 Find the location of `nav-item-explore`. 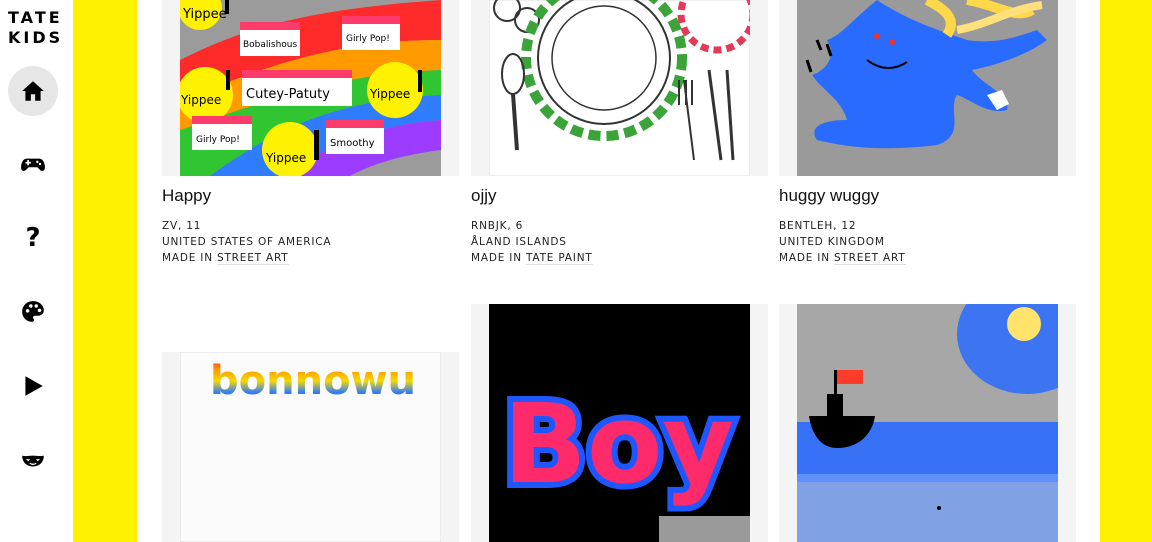

nav-item-explore is located at coordinates (33, 460).